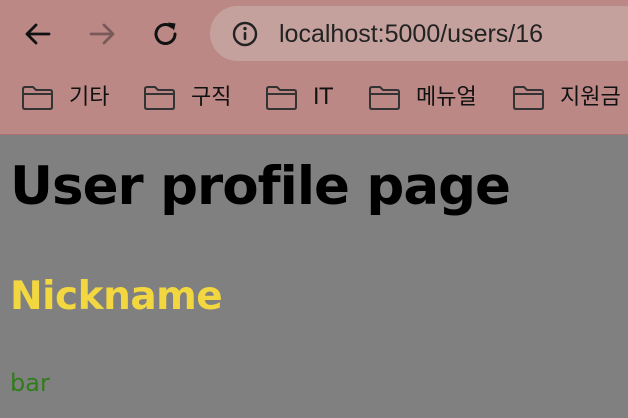 The width and height of the screenshot is (628, 418). What do you see at coordinates (65, 98) in the screenshot?
I see `bookmark-folder-etc: 기타` at bounding box center [65, 98].